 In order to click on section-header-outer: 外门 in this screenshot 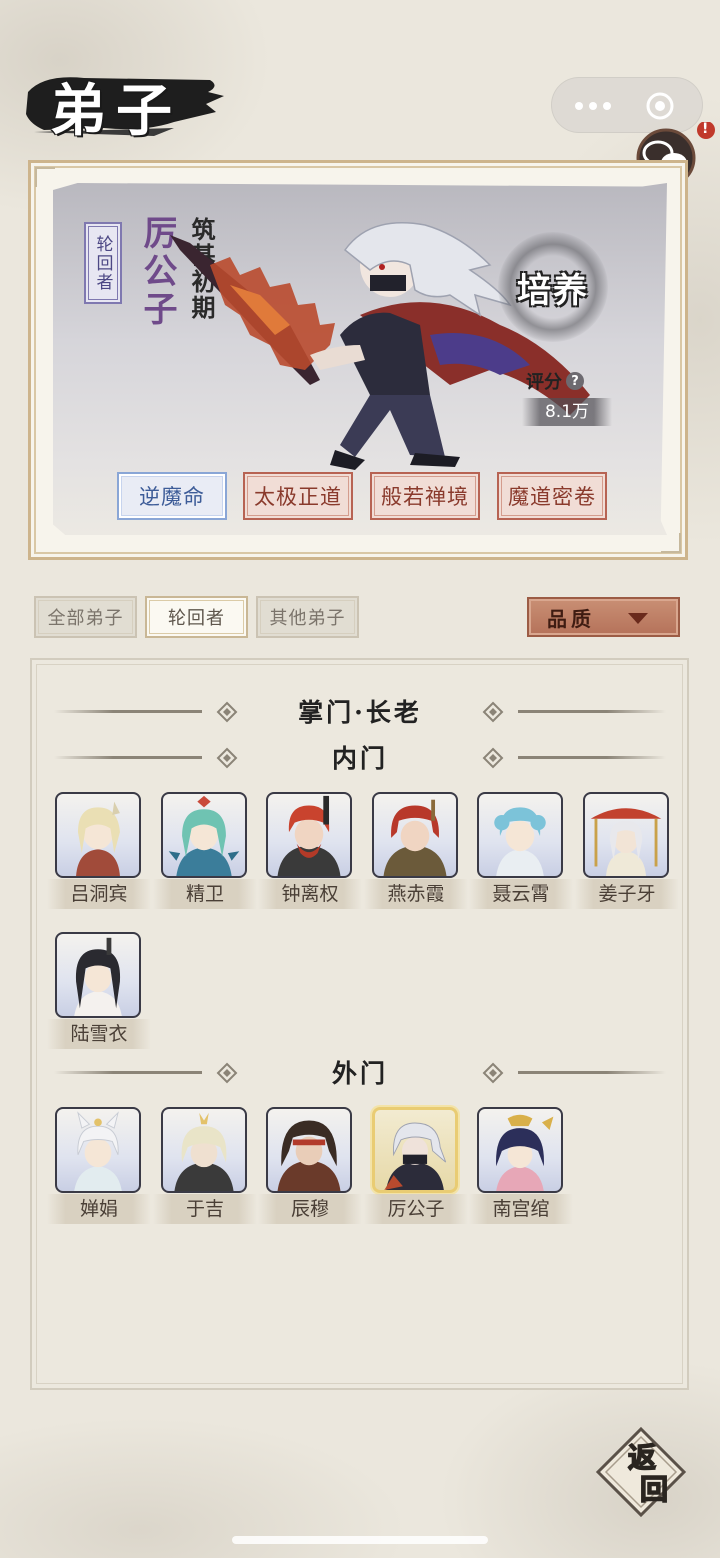, I will do `click(360, 1072)`.